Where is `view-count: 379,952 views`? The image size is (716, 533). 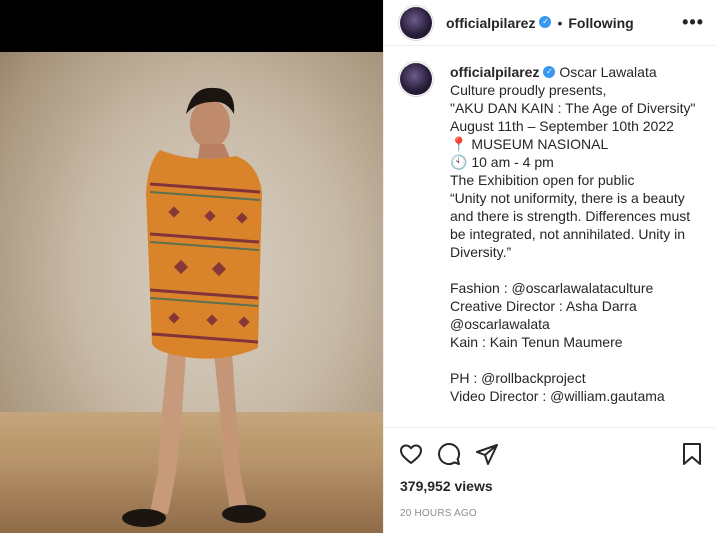
view-count: 379,952 views is located at coordinates (550, 486).